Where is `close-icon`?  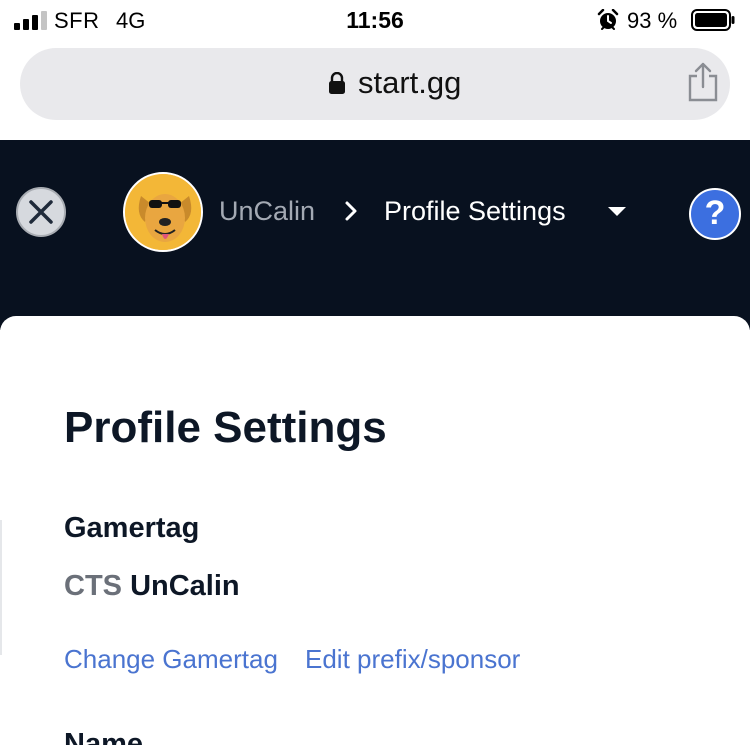
close-icon is located at coordinates (41, 212).